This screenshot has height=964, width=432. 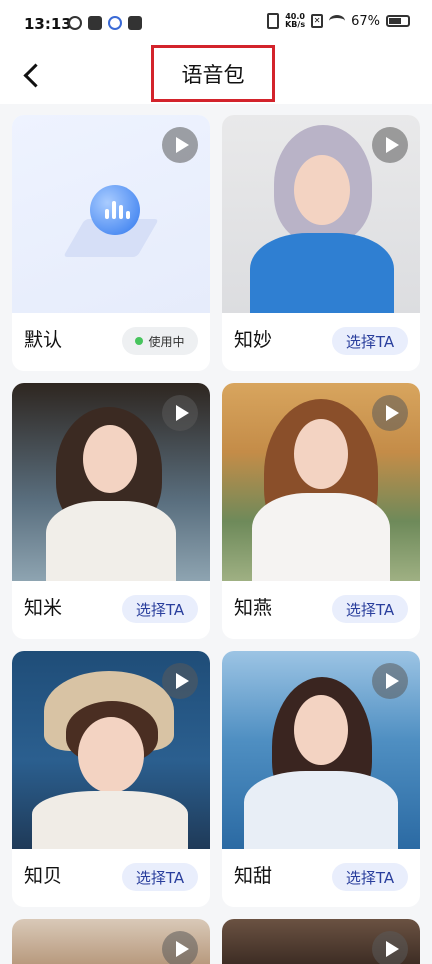 I want to click on voice-name: 知贝, so click(x=43, y=876).